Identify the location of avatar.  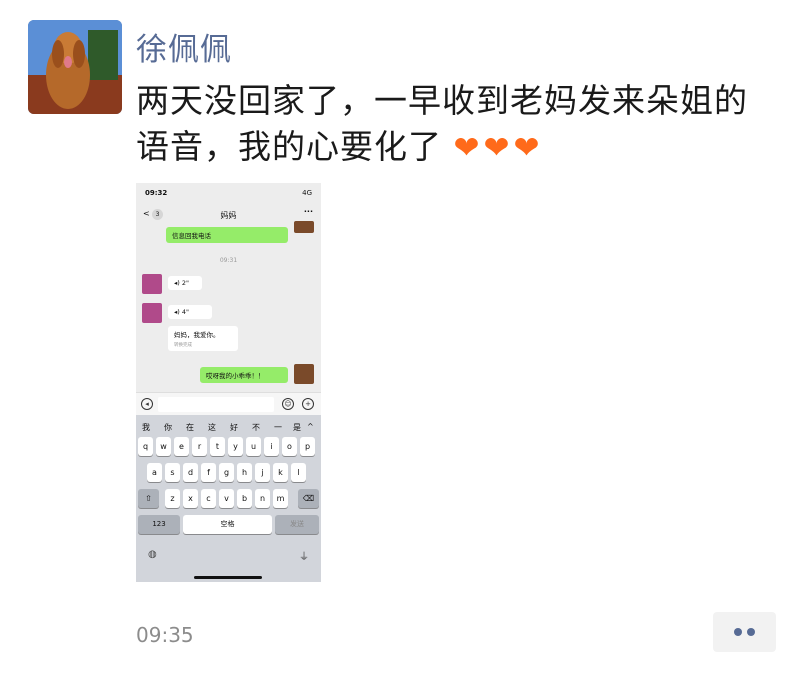
(75, 67).